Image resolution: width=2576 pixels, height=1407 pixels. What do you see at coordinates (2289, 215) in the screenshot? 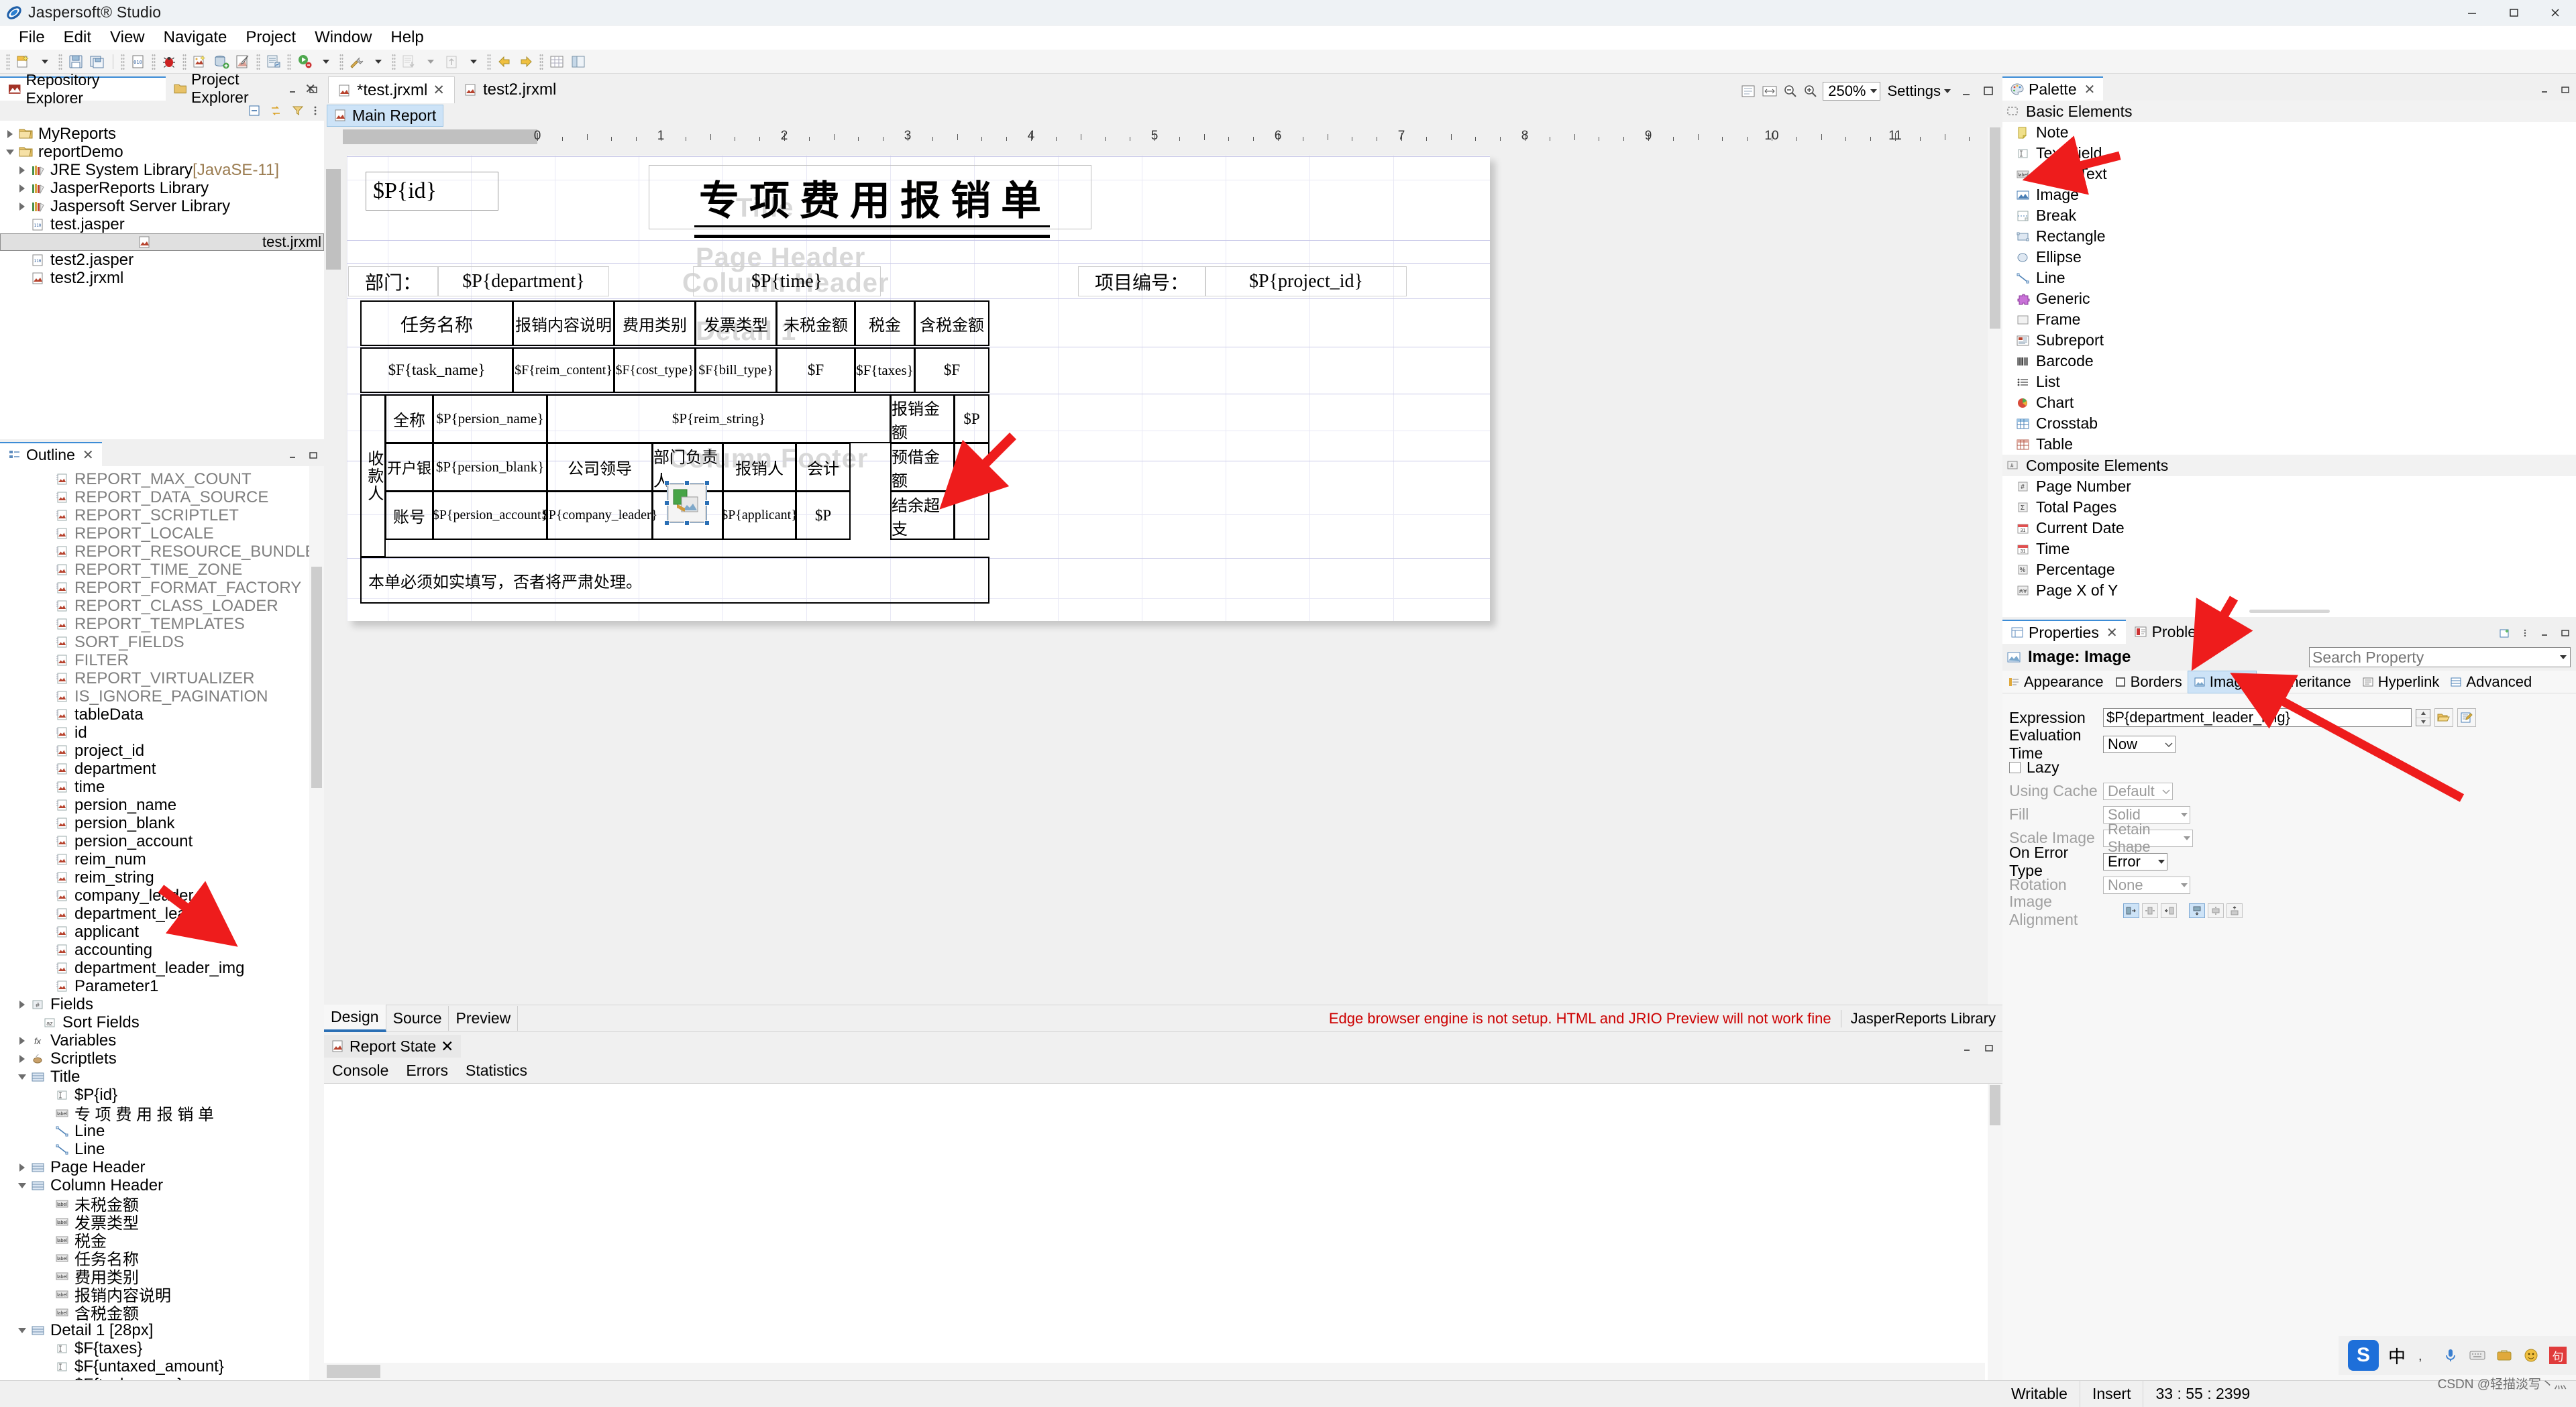
I see `palette-item-break: Break` at bounding box center [2289, 215].